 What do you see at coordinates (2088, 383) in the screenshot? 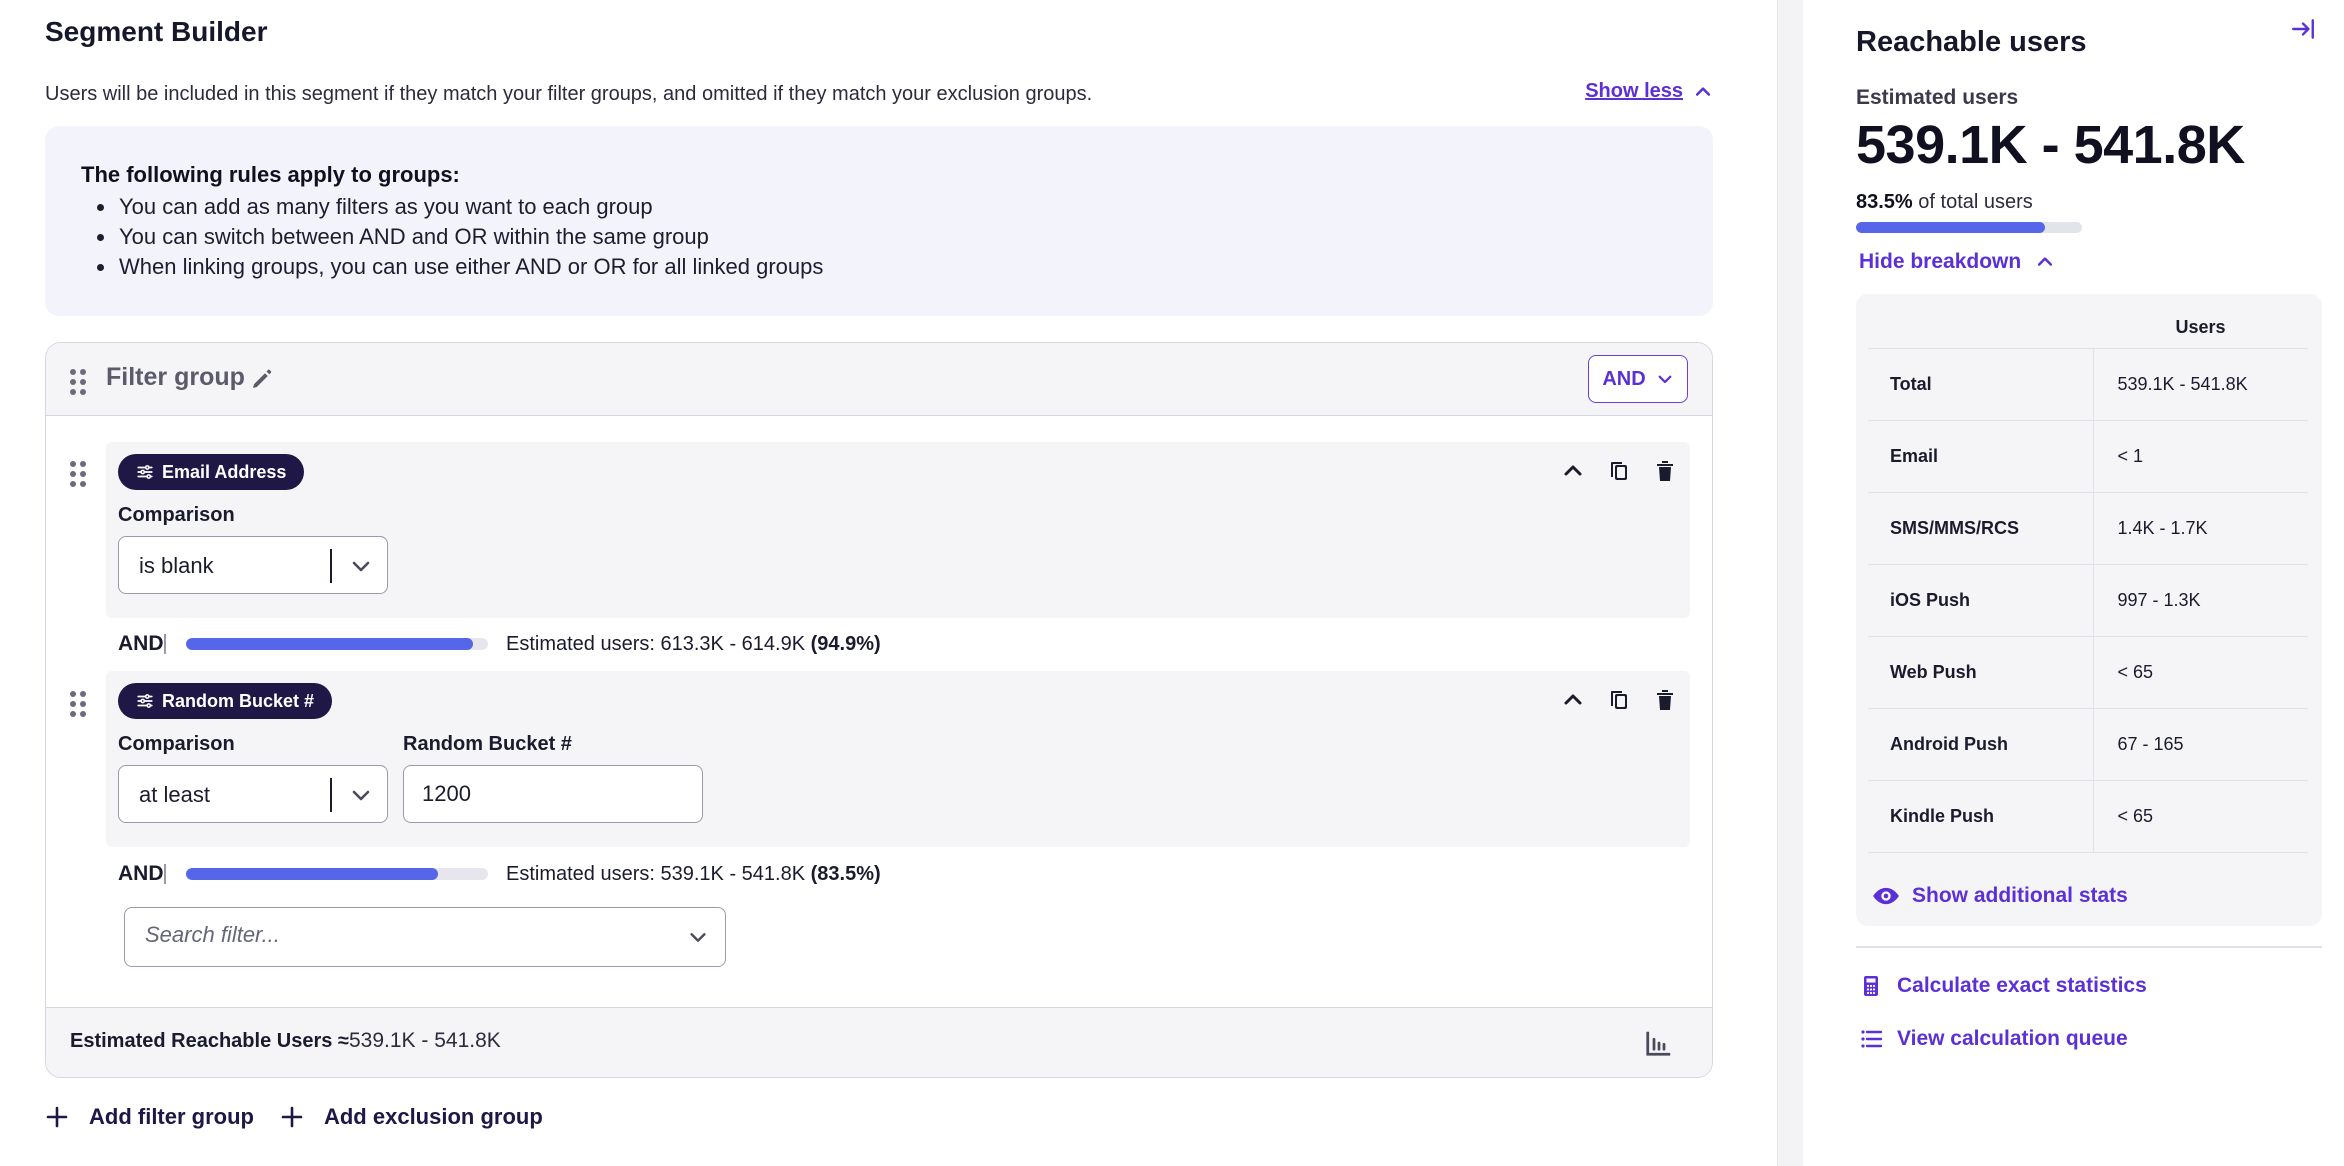
I see `table-row: Total 539.1K - 541.8K` at bounding box center [2088, 383].